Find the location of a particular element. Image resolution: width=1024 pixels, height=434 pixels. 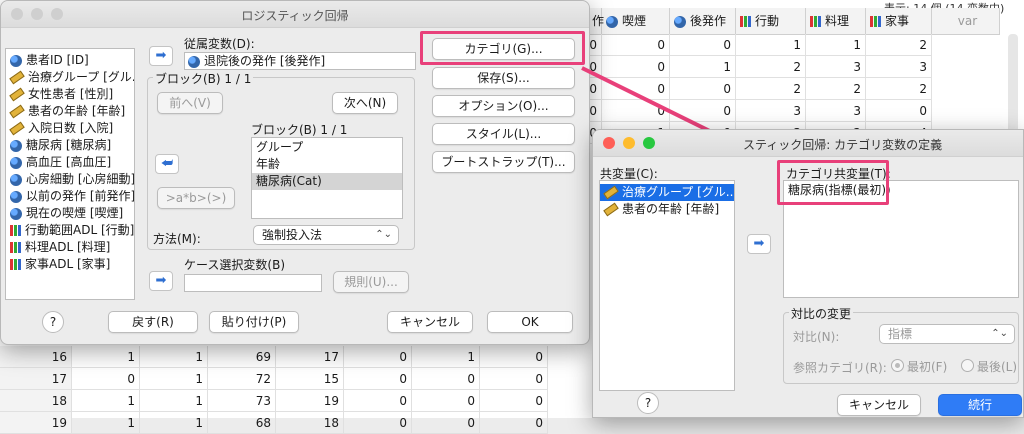

prev-block-button: 前へ(V) is located at coordinates (190, 103).